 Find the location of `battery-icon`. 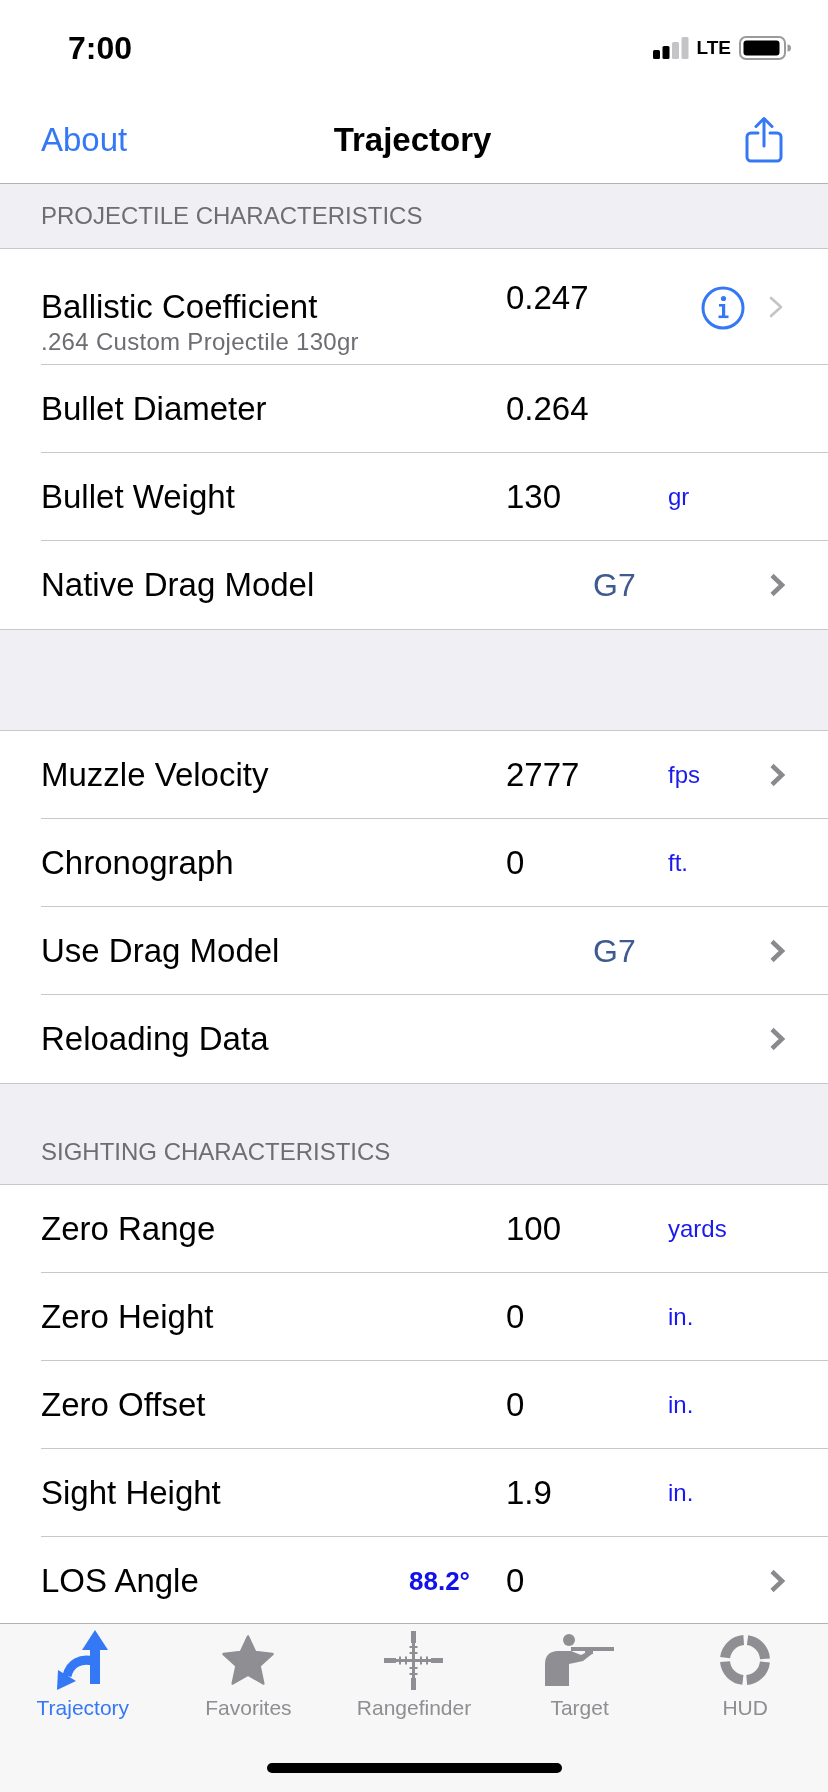

battery-icon is located at coordinates (765, 48).